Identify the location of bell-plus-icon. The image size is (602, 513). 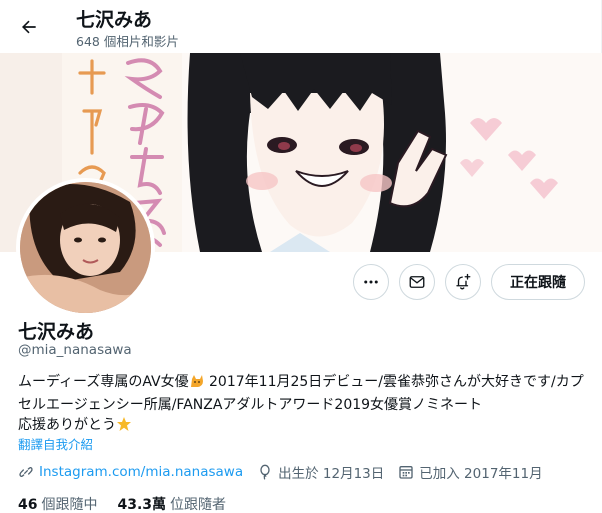
(463, 281).